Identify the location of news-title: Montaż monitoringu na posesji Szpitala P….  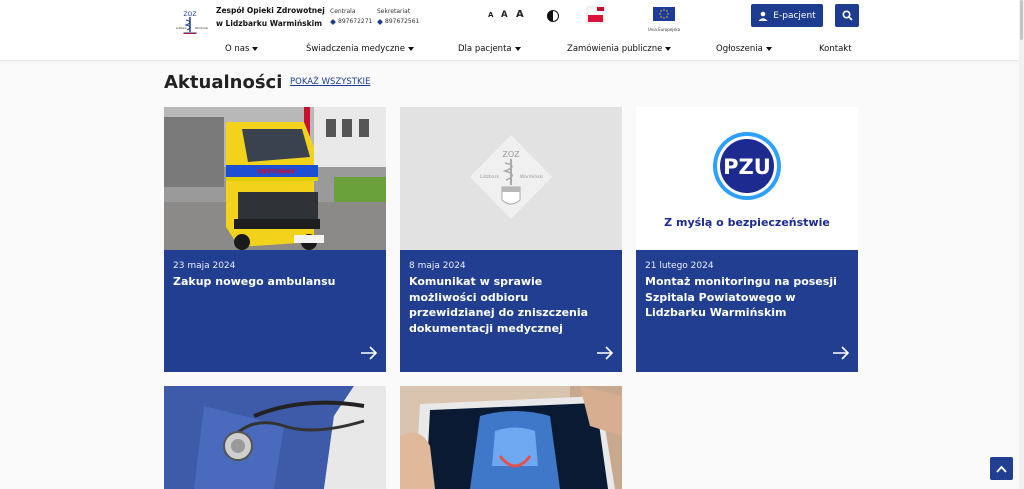
(741, 297).